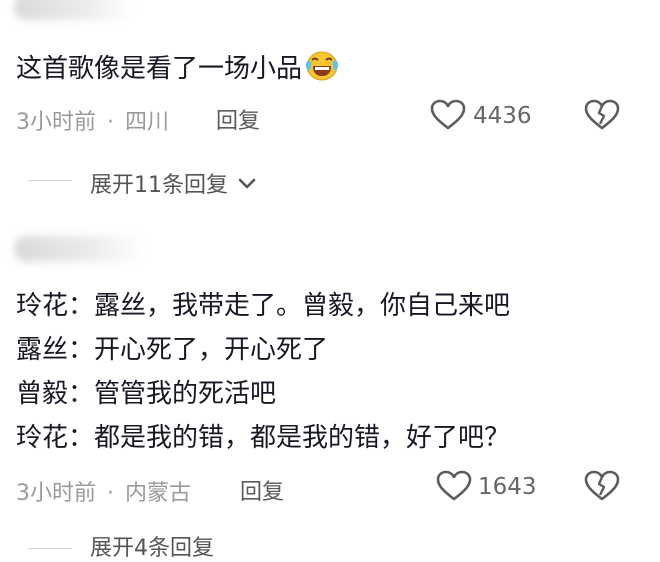 This screenshot has width=660, height=562. I want to click on comment-body: 这首歌像是看了一场小品, so click(159, 69).